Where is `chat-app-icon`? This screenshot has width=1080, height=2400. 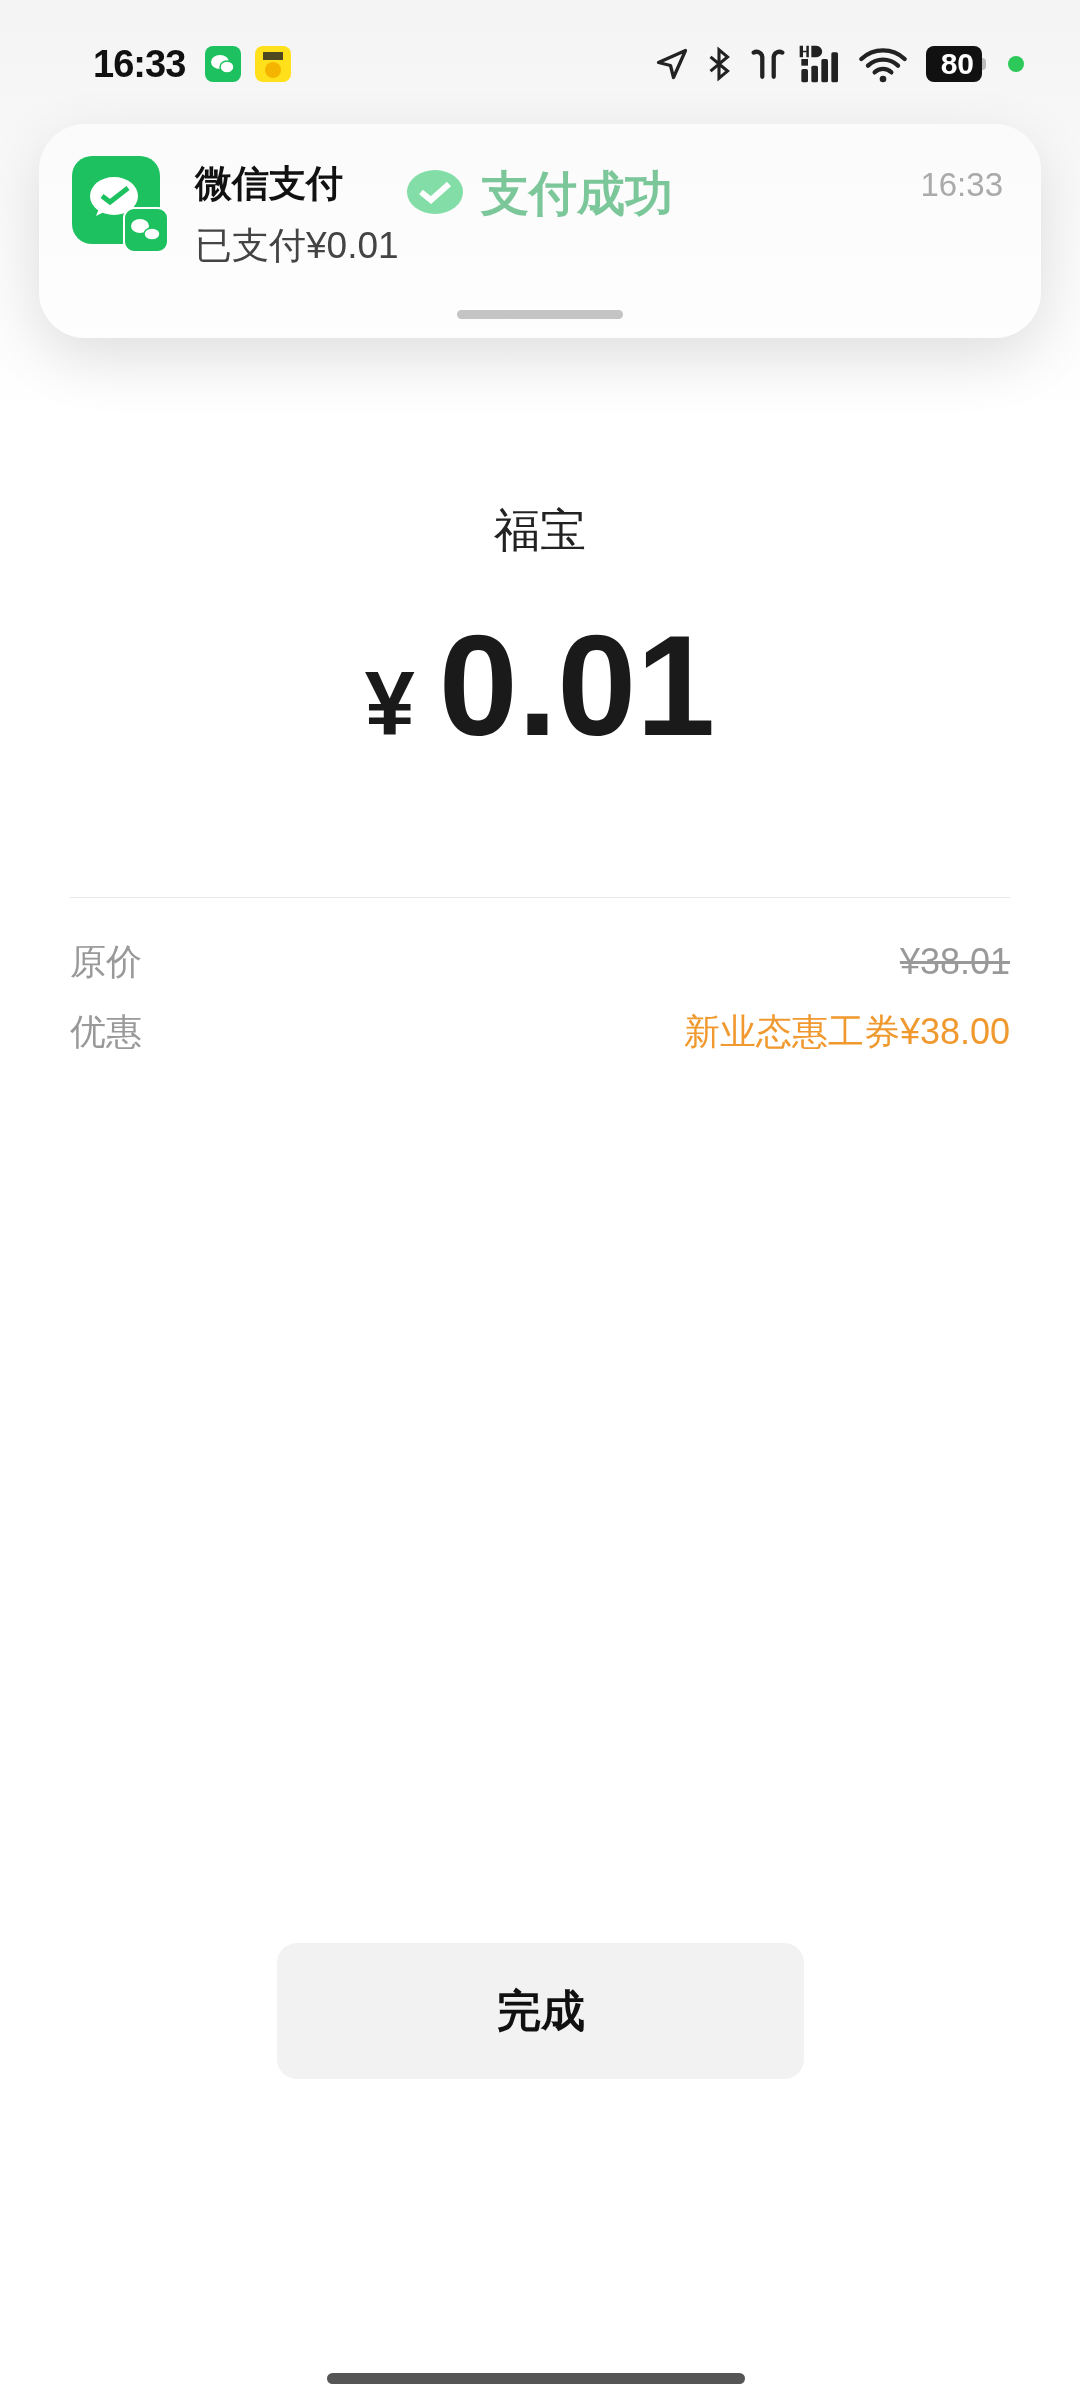 chat-app-icon is located at coordinates (223, 64).